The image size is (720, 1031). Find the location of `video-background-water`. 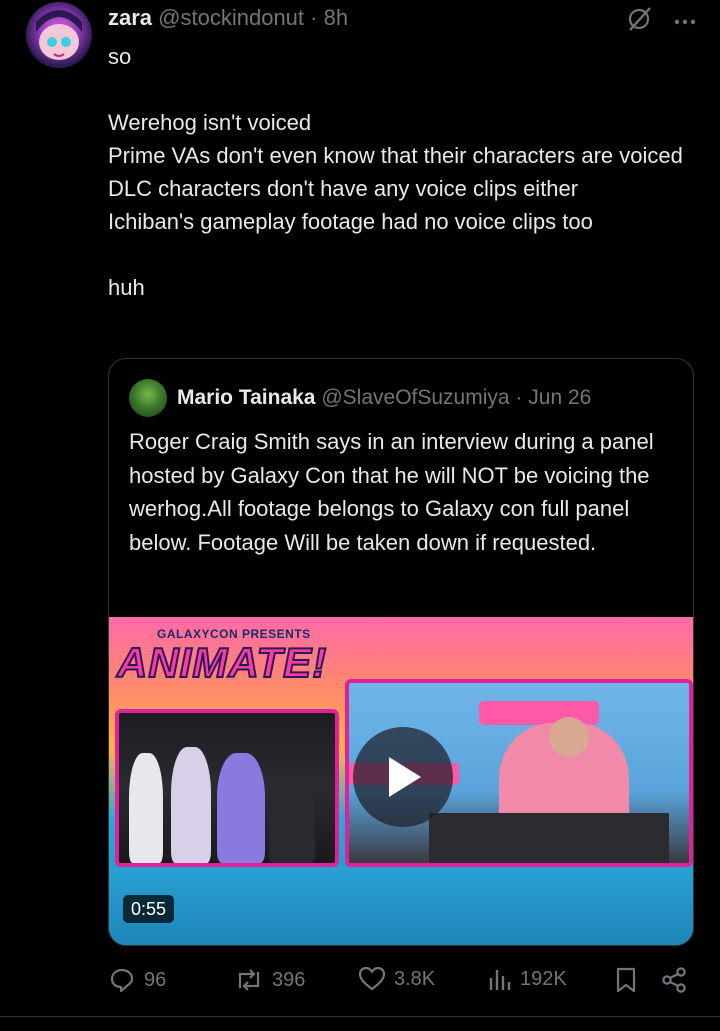

video-background-water is located at coordinates (401, 906).